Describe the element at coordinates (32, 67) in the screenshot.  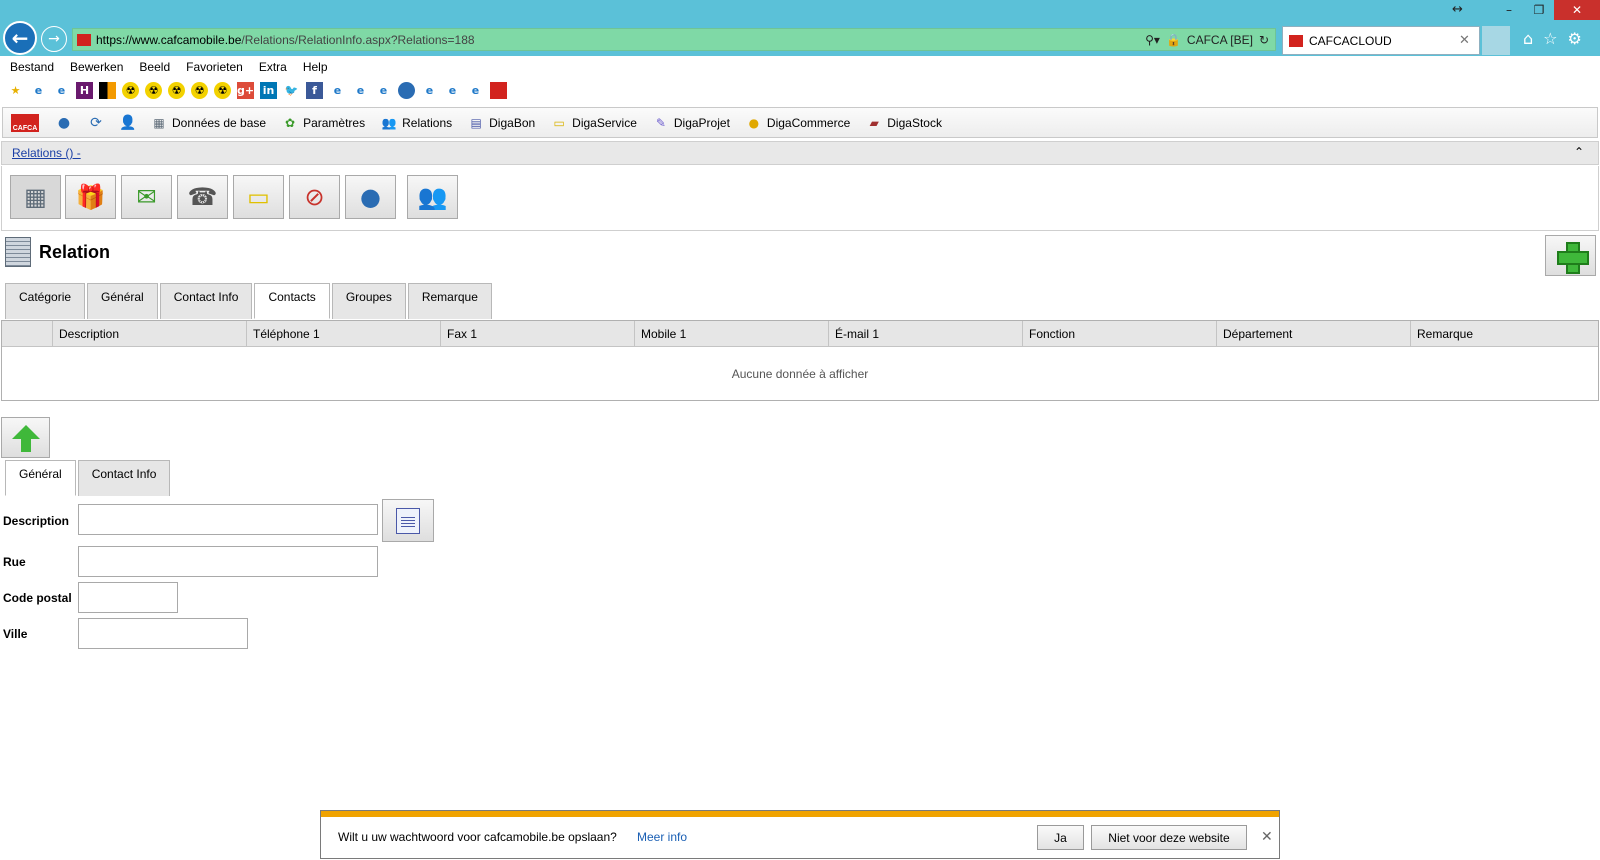
I see `menu-bestand: Bestand` at that location.